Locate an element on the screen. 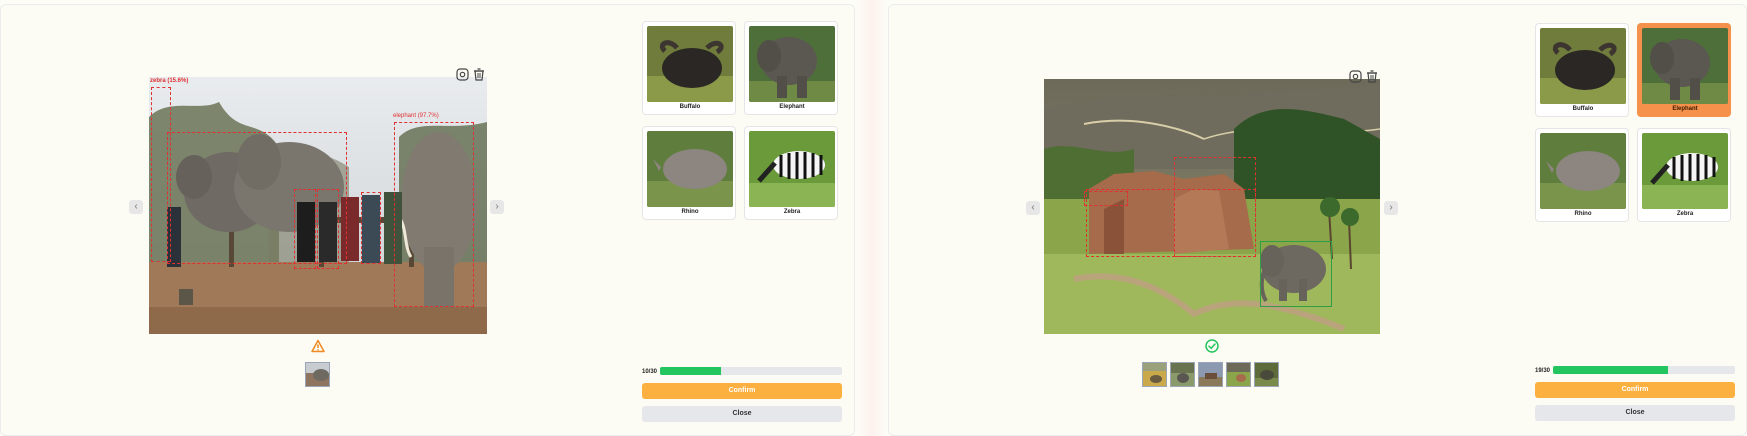 The height and width of the screenshot is (436, 1747). panel-divider is located at coordinates (872, 218).